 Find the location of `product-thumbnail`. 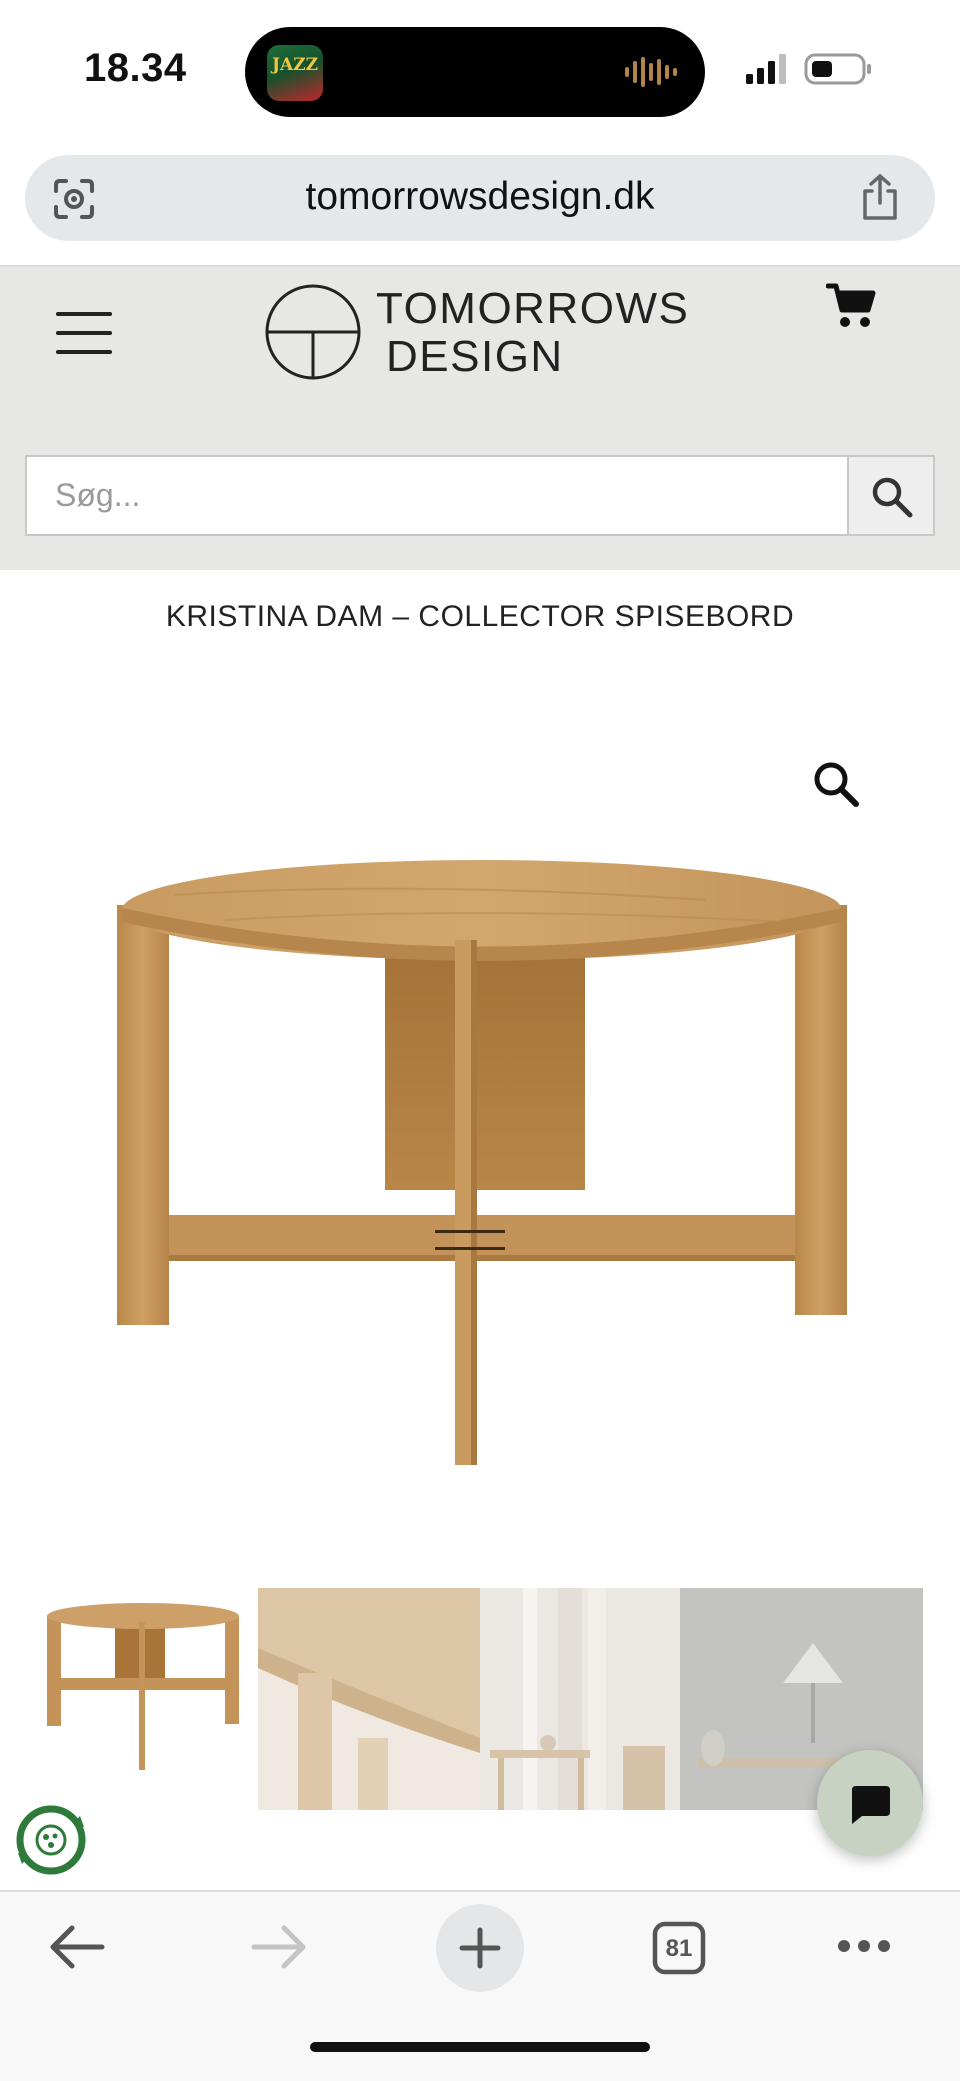

product-thumbnail is located at coordinates (145, 1690).